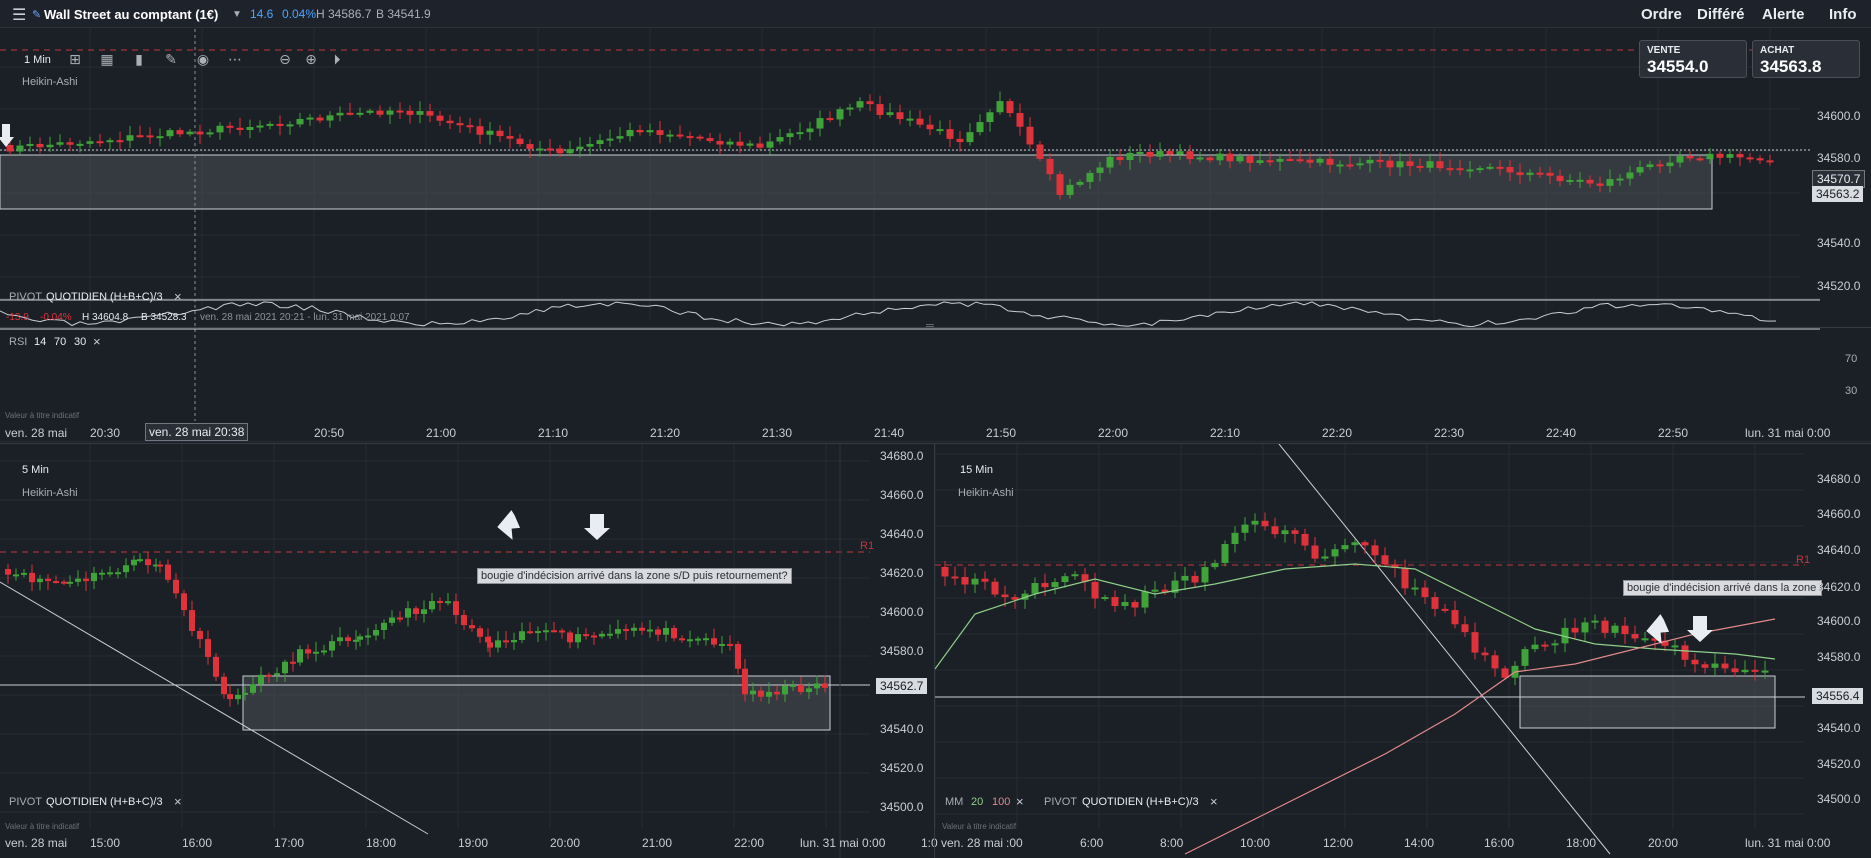  Describe the element at coordinates (930, 326) in the screenshot. I see `resize-handle-icon: ═` at that location.